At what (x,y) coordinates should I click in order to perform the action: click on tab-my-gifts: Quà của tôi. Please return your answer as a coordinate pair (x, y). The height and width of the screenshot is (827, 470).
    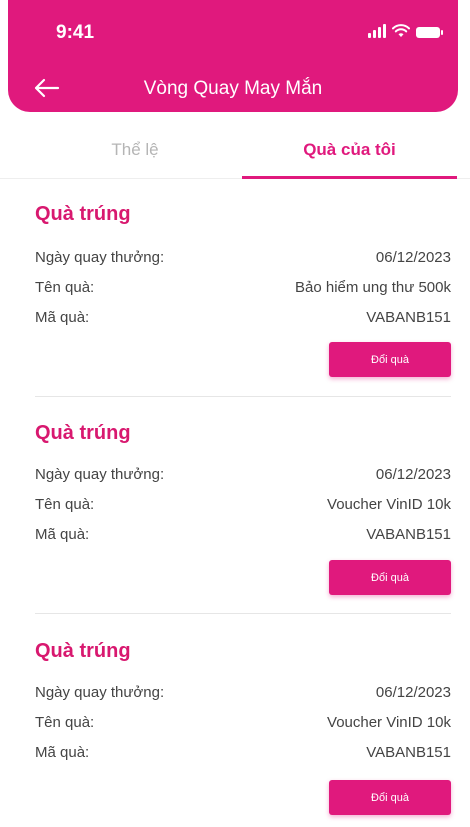
    Looking at the image, I should click on (349, 150).